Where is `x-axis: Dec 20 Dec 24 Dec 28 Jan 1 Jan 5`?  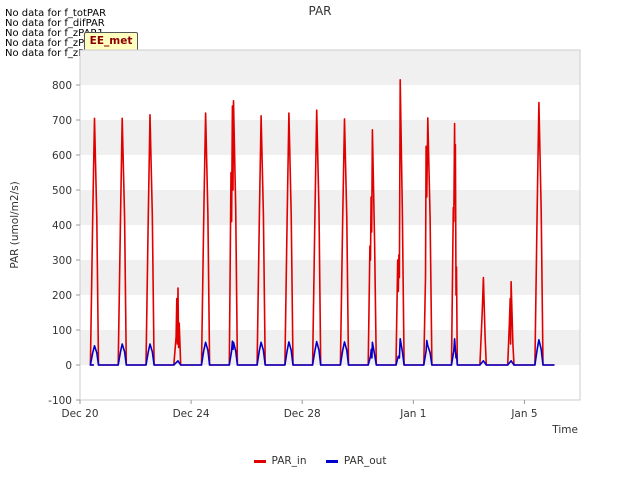
x-axis: Dec 20 Dec 24 Dec 28 Jan 1 Jan 5 is located at coordinates (299, 410).